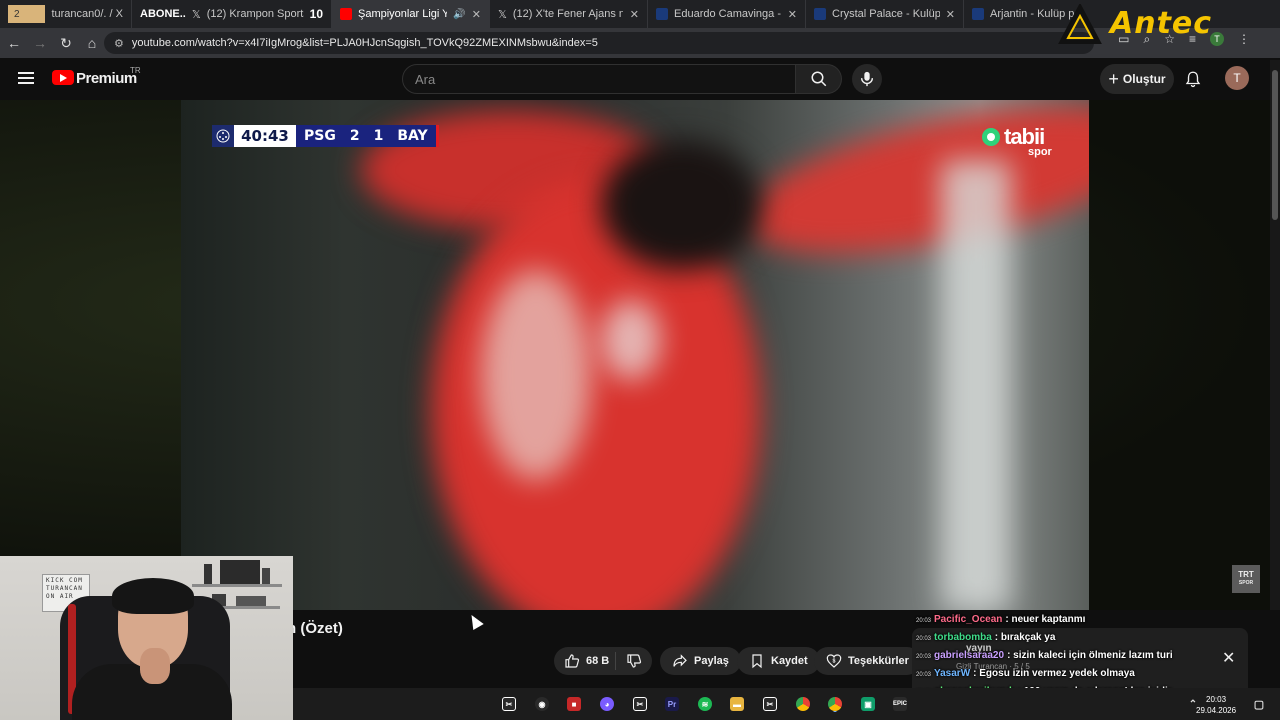 The height and width of the screenshot is (720, 1280). Describe the element at coordinates (92, 43) in the screenshot. I see `home-button: ⌂` at that location.